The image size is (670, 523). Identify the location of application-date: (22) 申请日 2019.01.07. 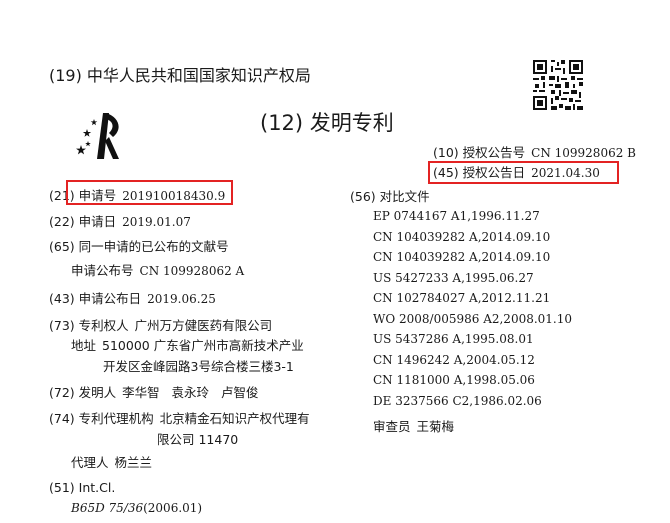
(120, 222).